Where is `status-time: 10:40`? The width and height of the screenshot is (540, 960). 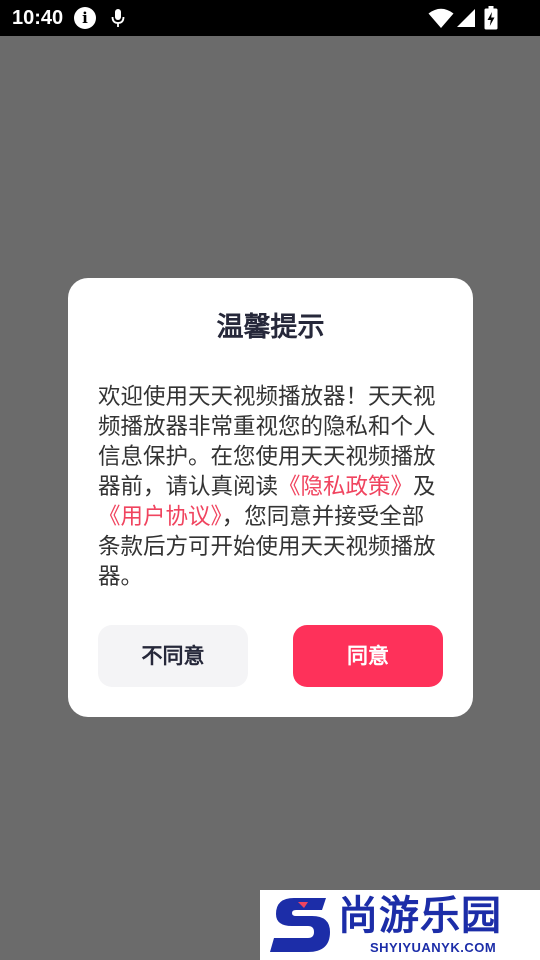 status-time: 10:40 is located at coordinates (38, 18).